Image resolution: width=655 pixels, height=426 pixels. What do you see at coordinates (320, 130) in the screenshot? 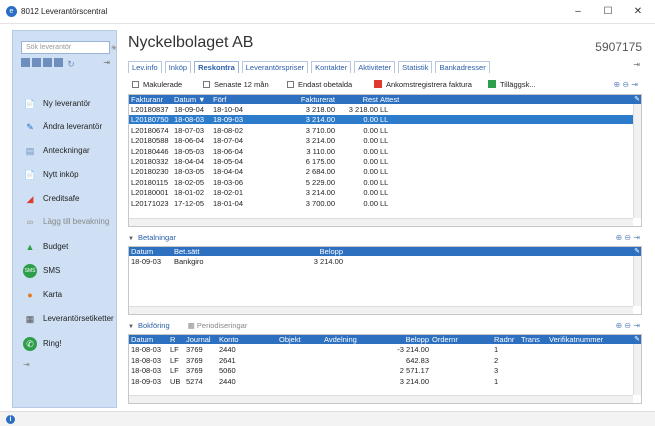
I see `table-cell: 3 710.00` at bounding box center [320, 130].